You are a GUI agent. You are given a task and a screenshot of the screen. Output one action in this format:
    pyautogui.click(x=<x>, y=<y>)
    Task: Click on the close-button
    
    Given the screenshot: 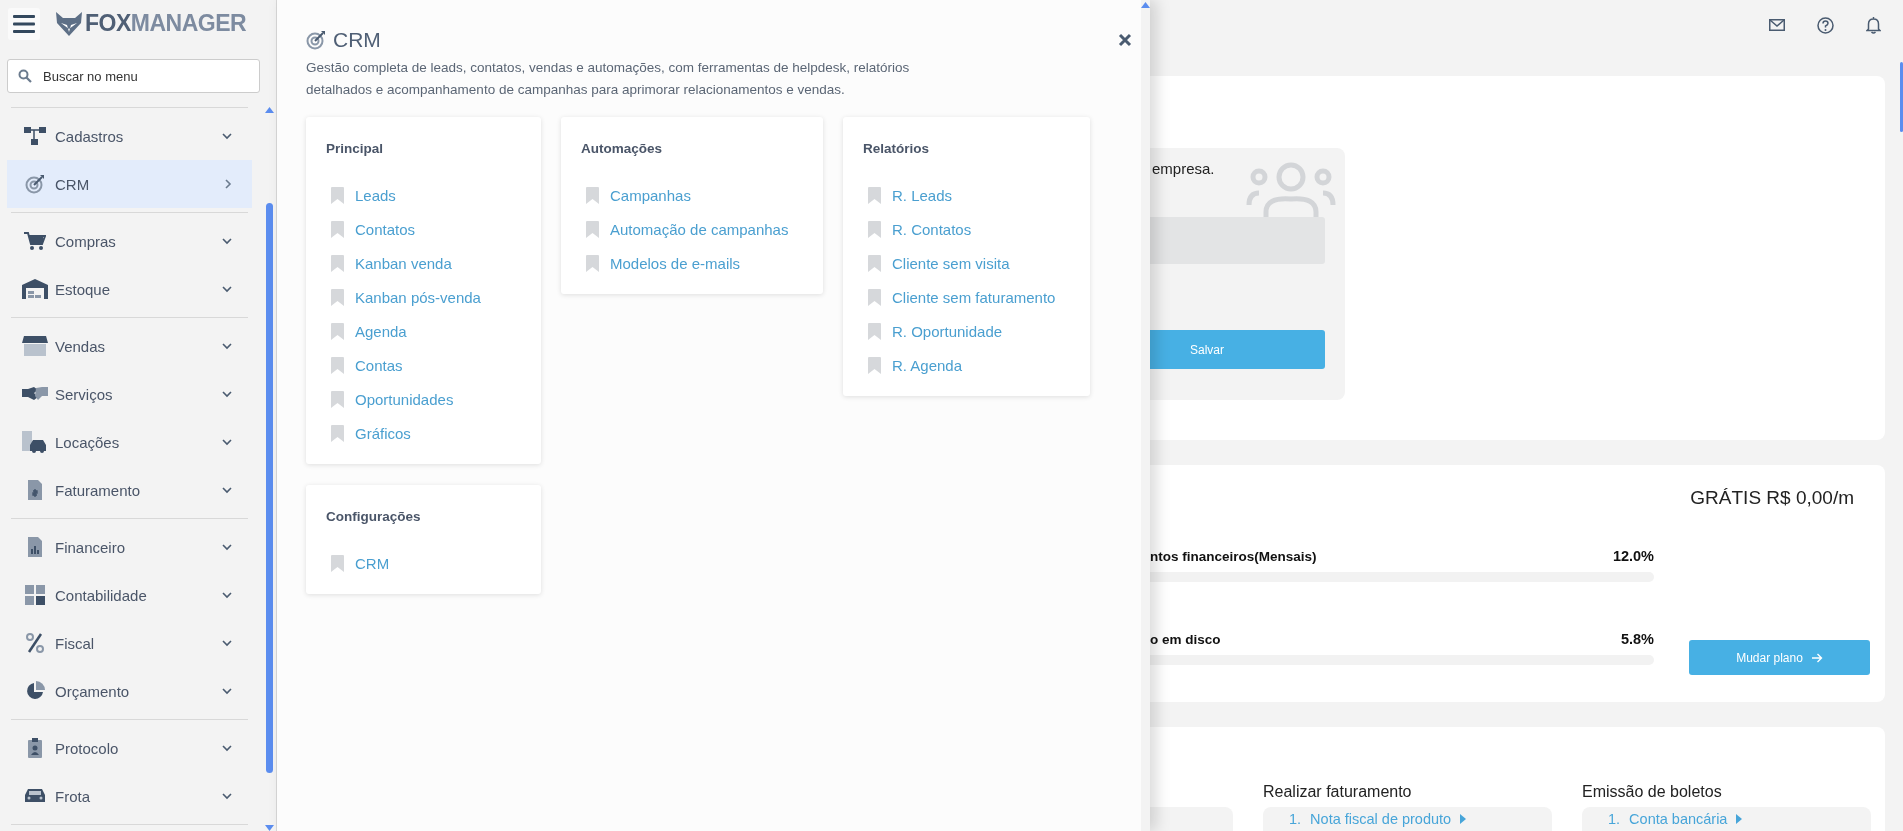 What is the action you would take?
    pyautogui.click(x=1125, y=40)
    